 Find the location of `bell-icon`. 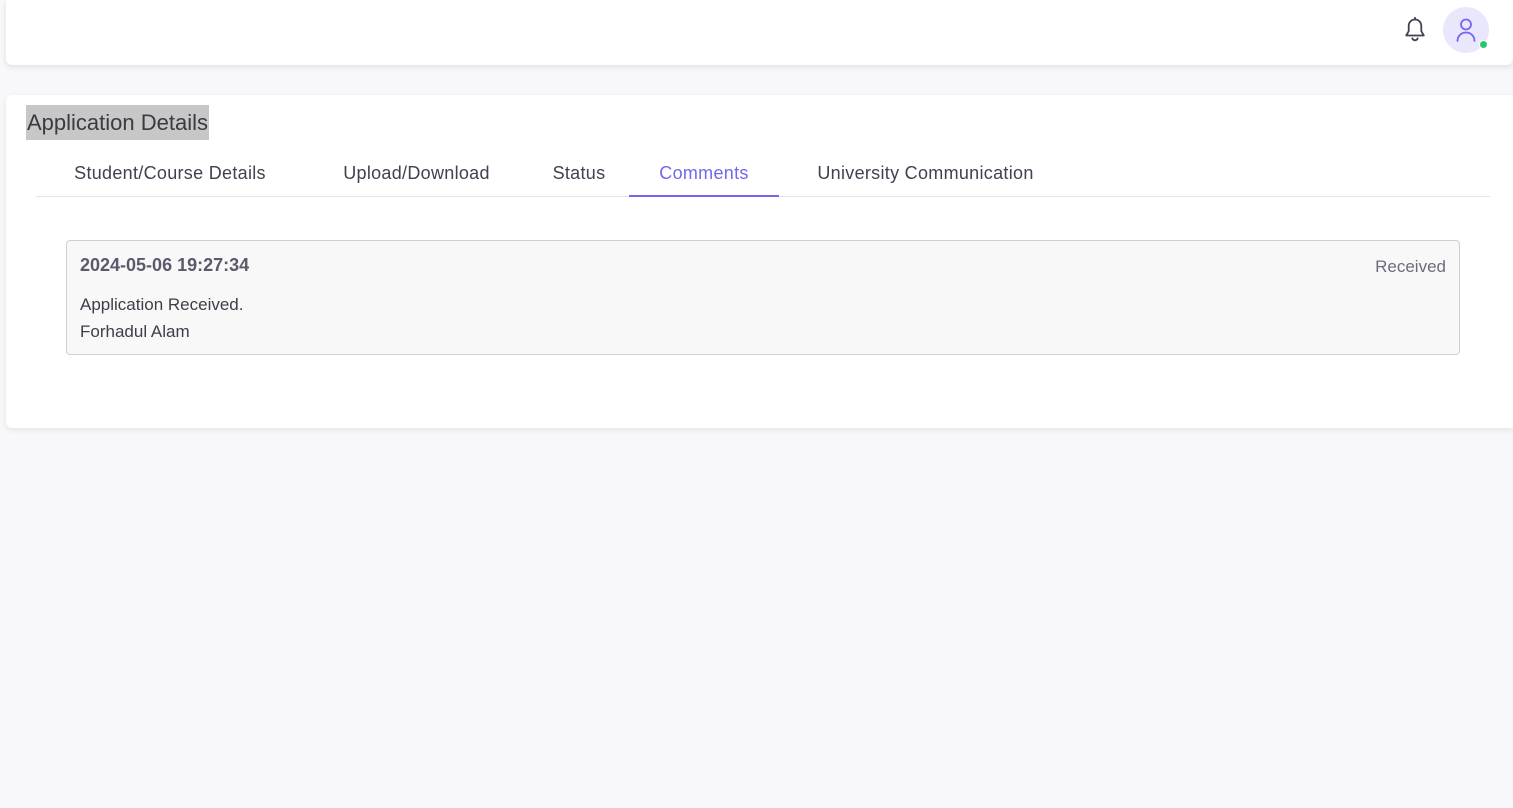

bell-icon is located at coordinates (1415, 29).